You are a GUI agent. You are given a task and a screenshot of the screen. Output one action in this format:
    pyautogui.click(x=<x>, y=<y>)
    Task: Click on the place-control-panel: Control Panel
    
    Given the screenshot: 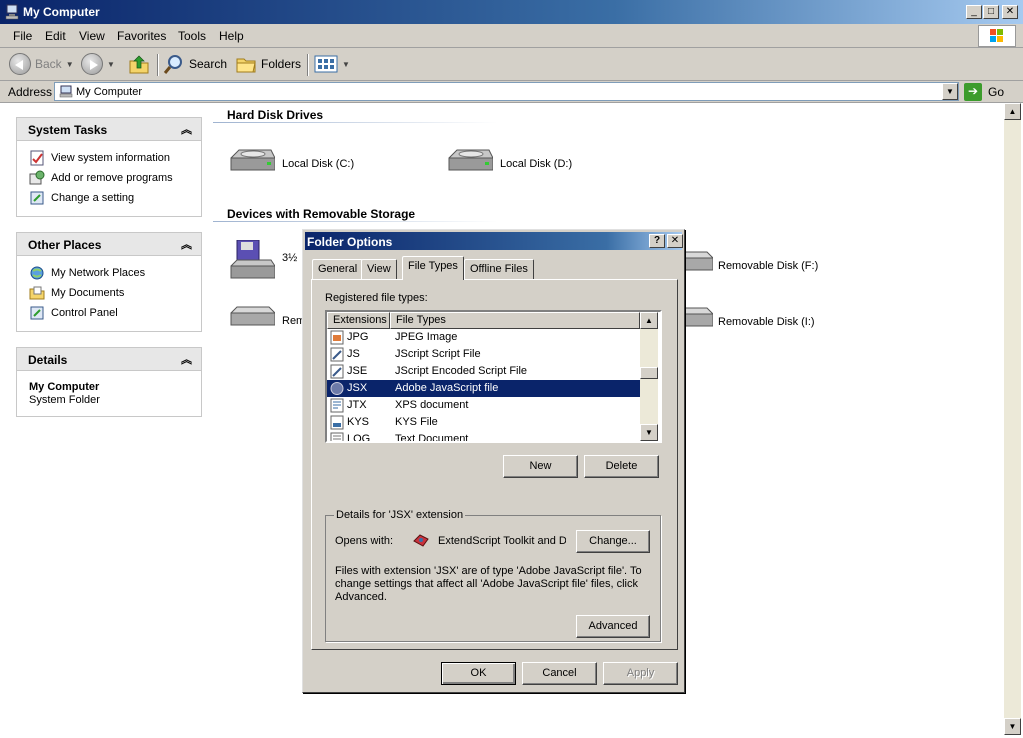 What is the action you would take?
    pyautogui.click(x=109, y=313)
    